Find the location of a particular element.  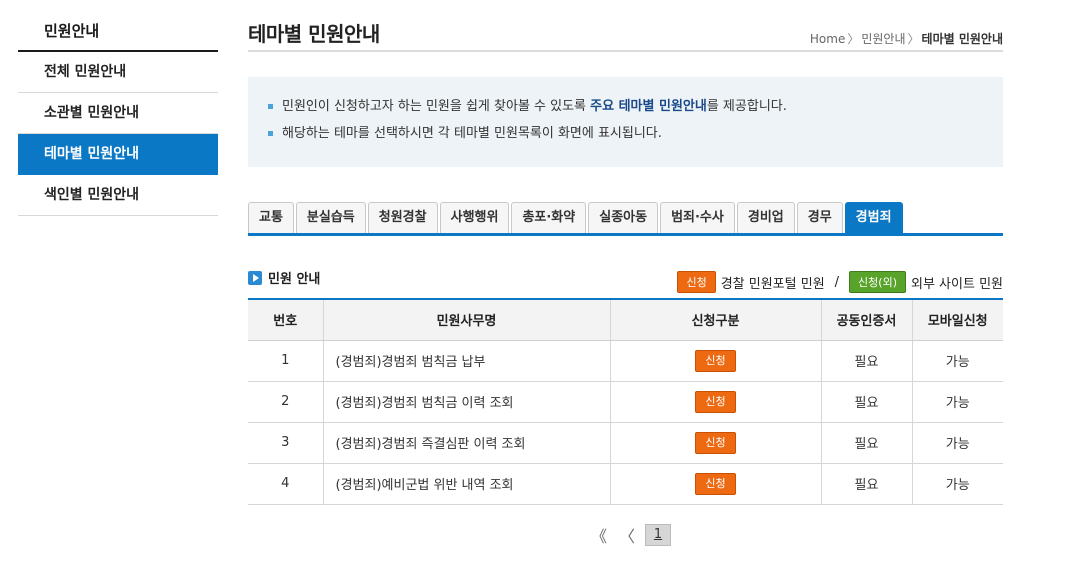

table-row: 4 (경범죄)예비군법 위반 내역 조회 신청 필요 가능 is located at coordinates (625, 484).